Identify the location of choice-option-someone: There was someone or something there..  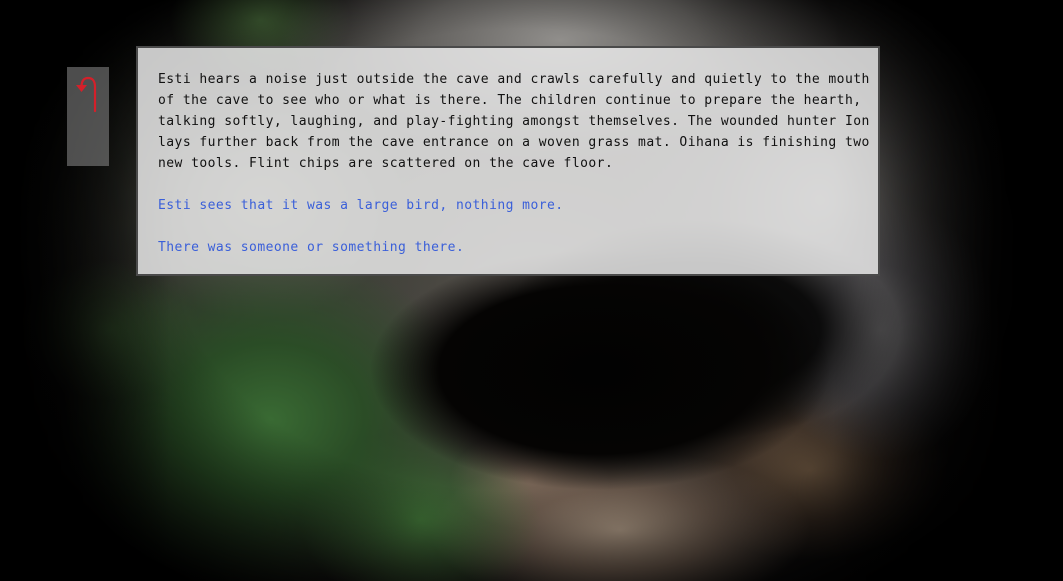
(514, 247).